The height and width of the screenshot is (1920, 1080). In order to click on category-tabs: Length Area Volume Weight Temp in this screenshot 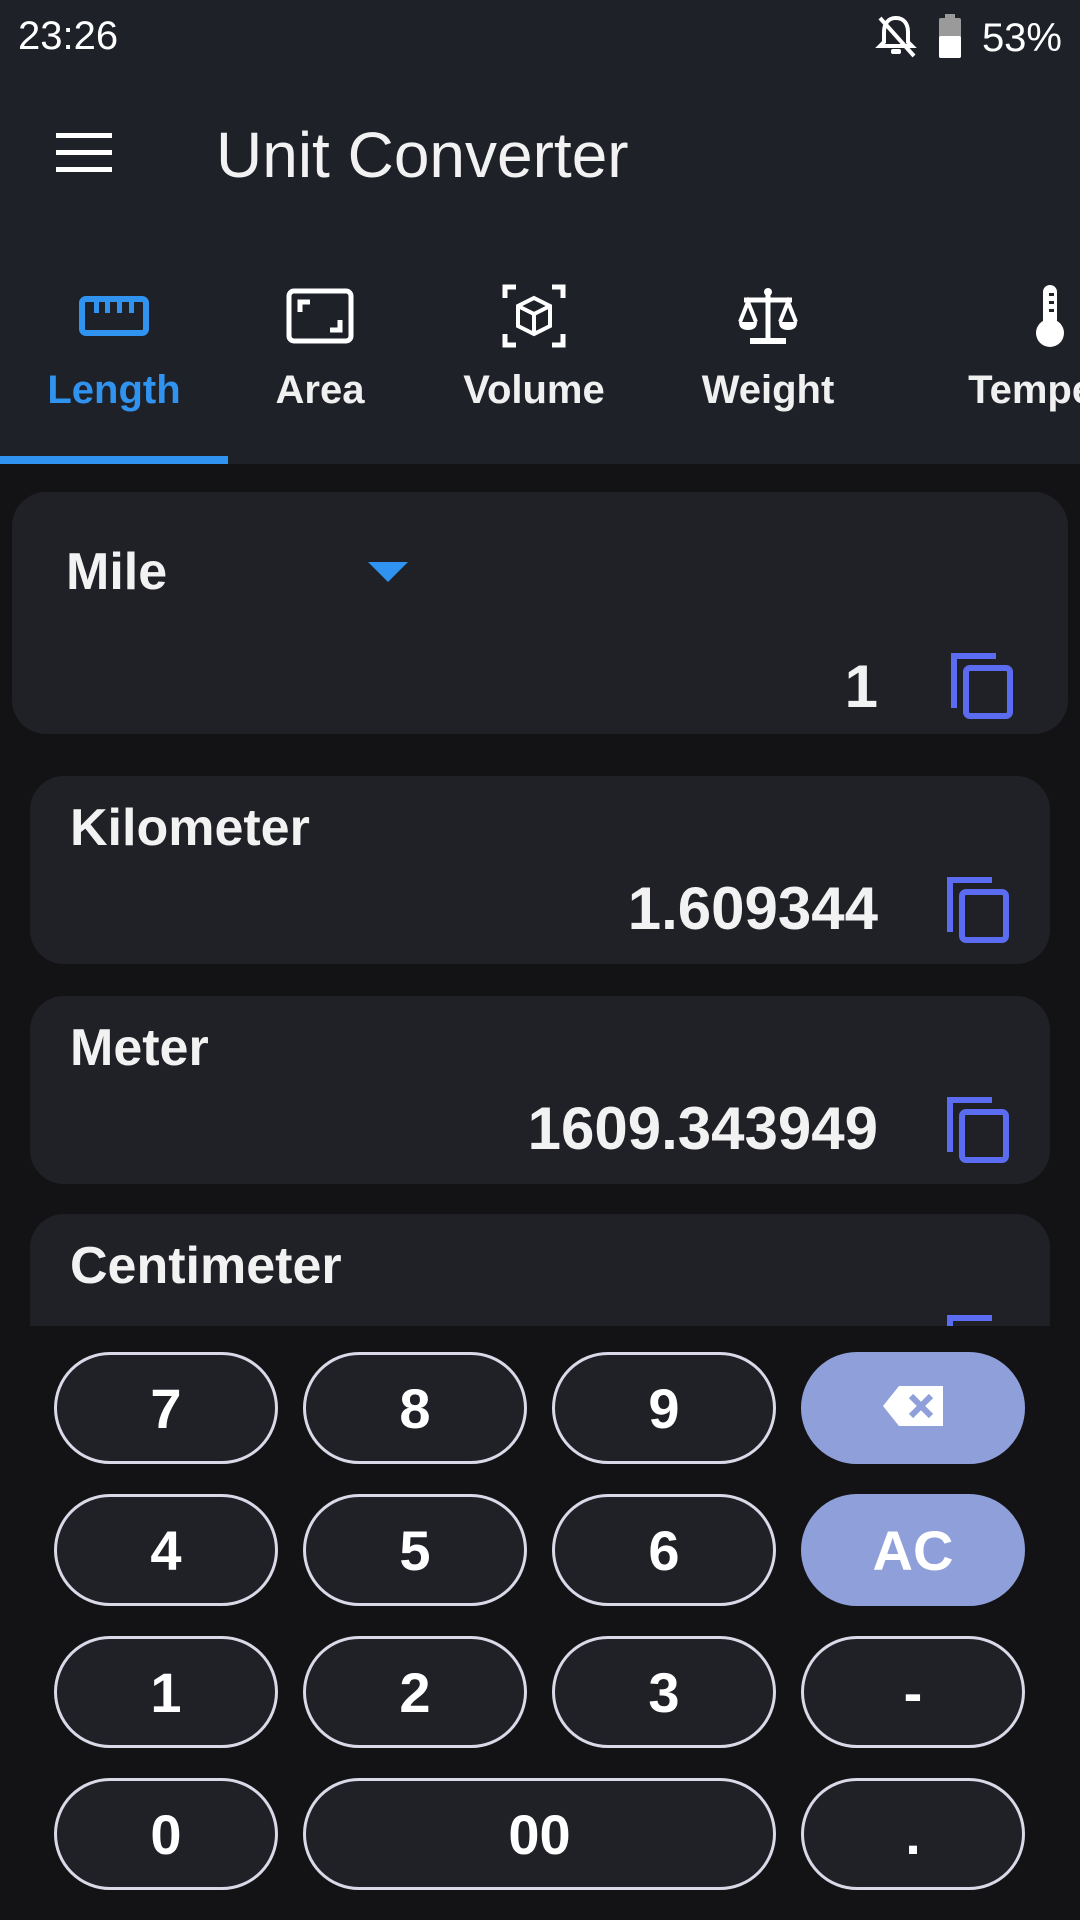, I will do `click(540, 349)`.